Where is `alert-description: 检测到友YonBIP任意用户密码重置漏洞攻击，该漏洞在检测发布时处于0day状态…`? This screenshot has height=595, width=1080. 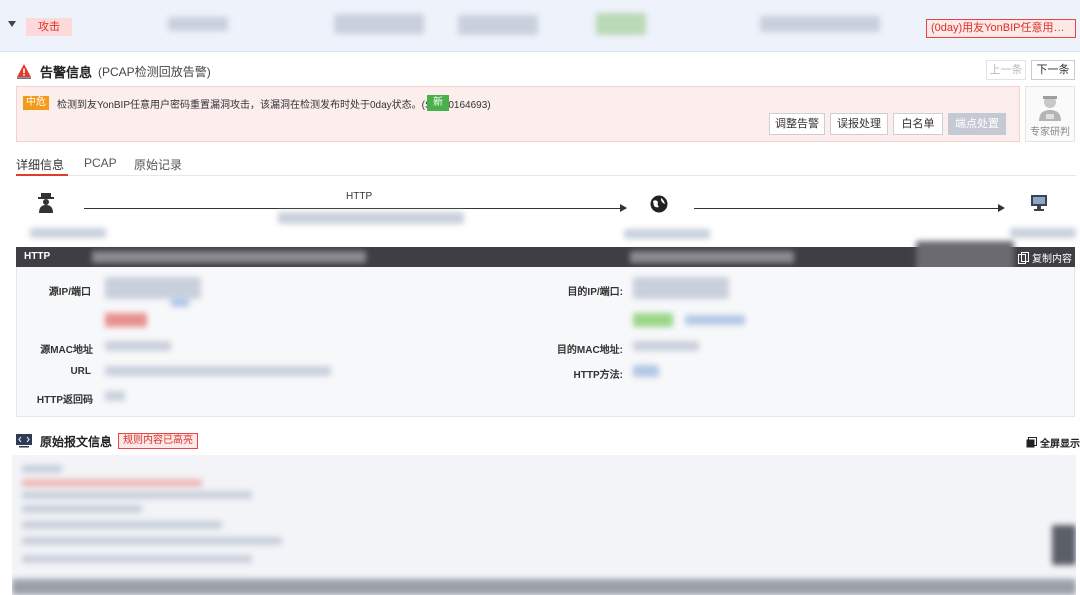
alert-description: 检测到友YonBIP任意用户密码重置漏洞攻击，该漏洞在检测发布时处于0day状态… is located at coordinates (274, 105).